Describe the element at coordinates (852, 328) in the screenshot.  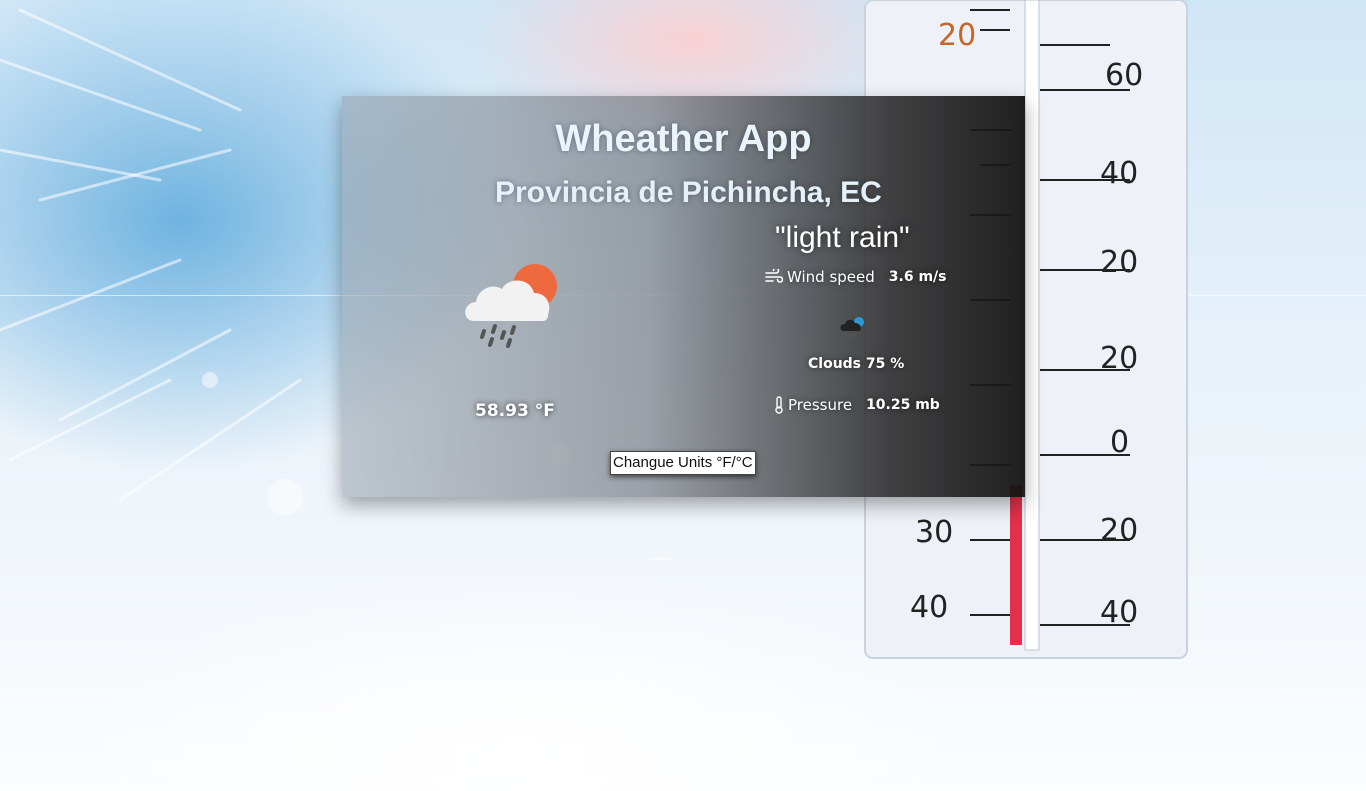
I see `rain-cloud-icon` at that location.